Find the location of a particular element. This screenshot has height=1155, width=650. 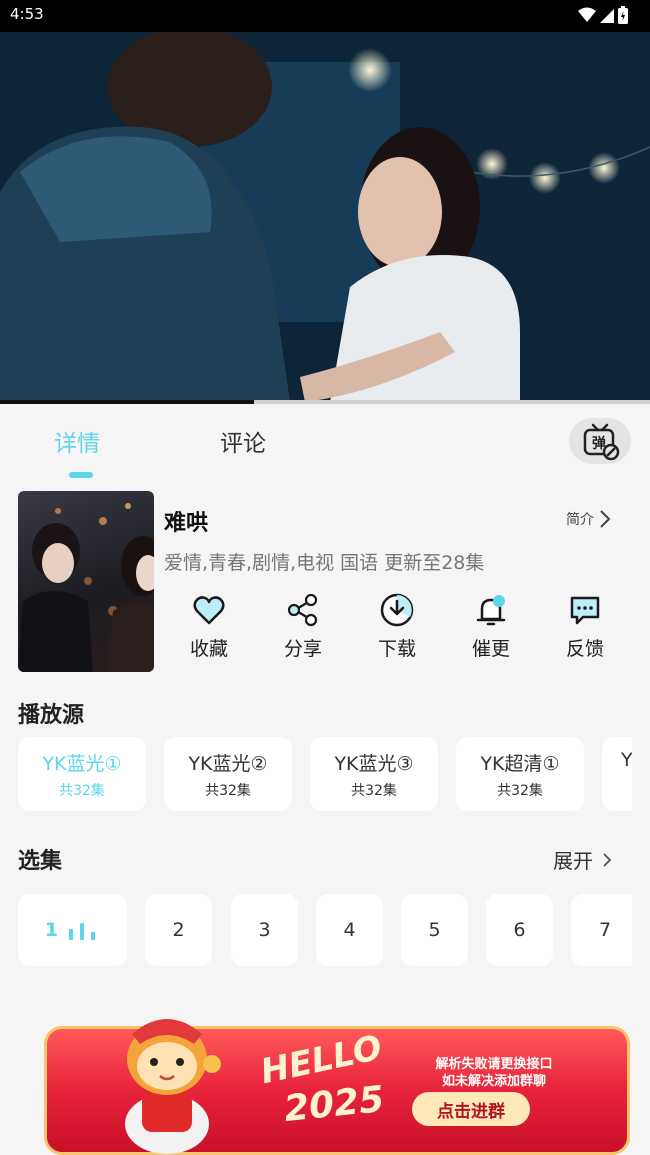

episode-button: 3 is located at coordinates (264, 930).